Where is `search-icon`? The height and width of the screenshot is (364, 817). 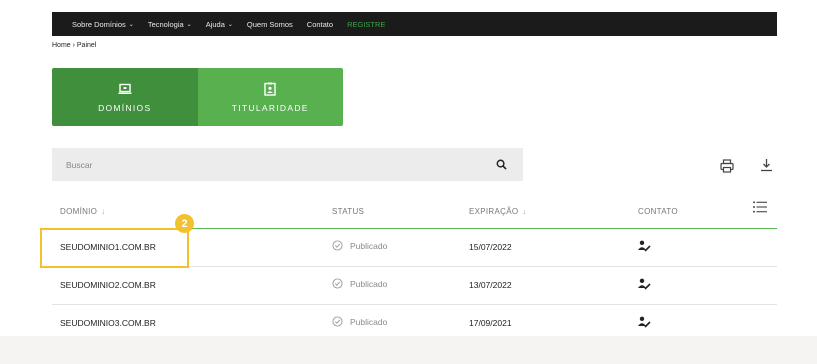 search-icon is located at coordinates (501, 164).